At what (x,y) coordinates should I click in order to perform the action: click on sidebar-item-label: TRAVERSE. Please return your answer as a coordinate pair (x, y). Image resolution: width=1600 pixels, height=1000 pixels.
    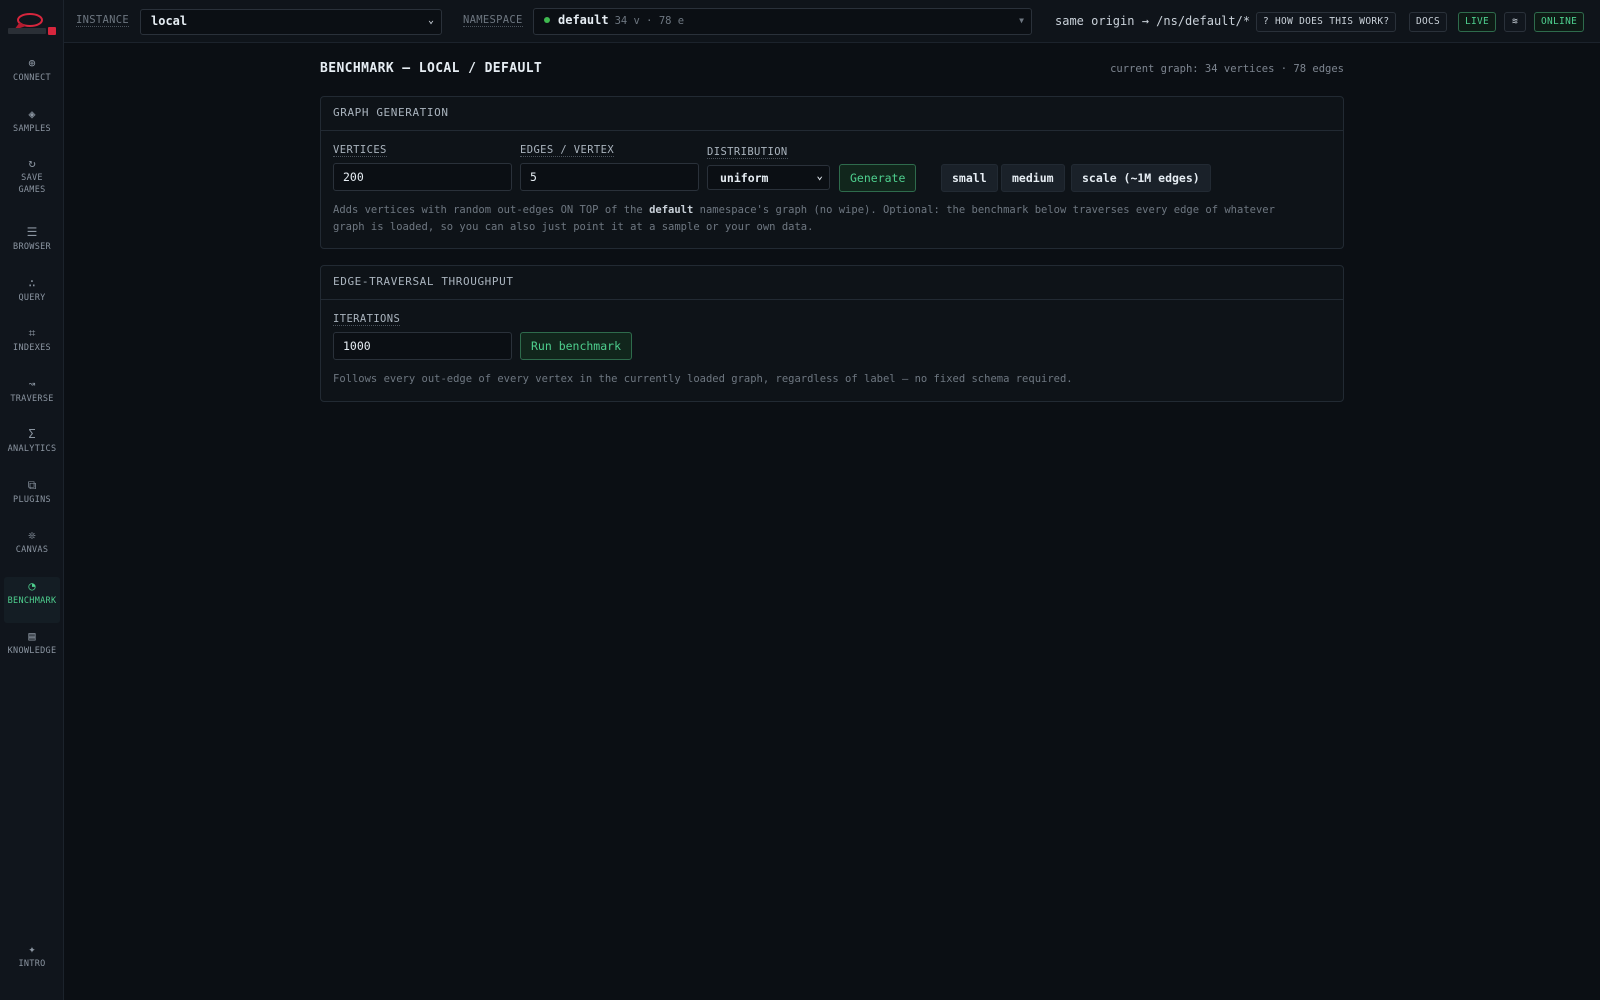
    Looking at the image, I should click on (32, 399).